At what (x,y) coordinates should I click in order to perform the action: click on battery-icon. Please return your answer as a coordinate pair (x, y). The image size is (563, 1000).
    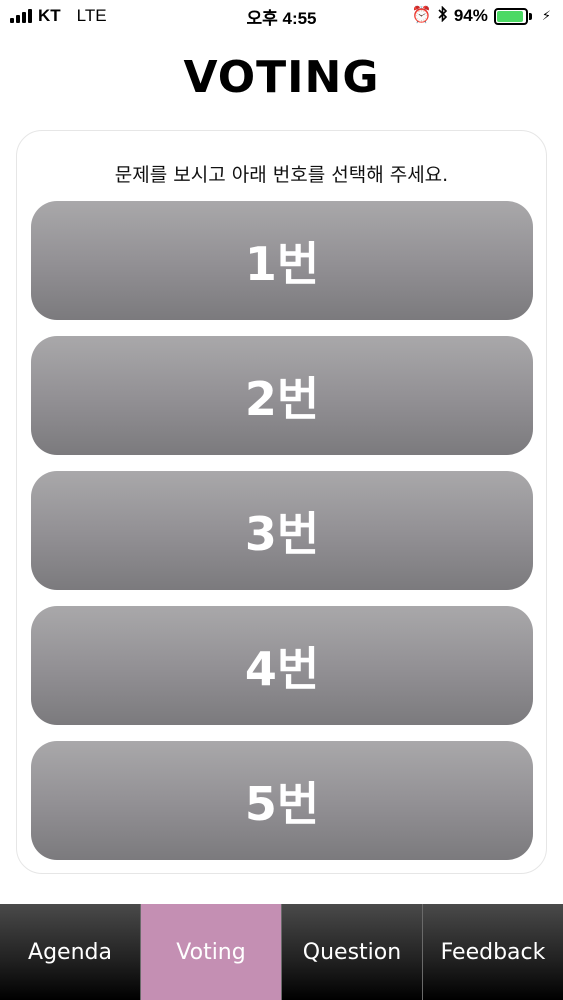
    Looking at the image, I should click on (512, 16).